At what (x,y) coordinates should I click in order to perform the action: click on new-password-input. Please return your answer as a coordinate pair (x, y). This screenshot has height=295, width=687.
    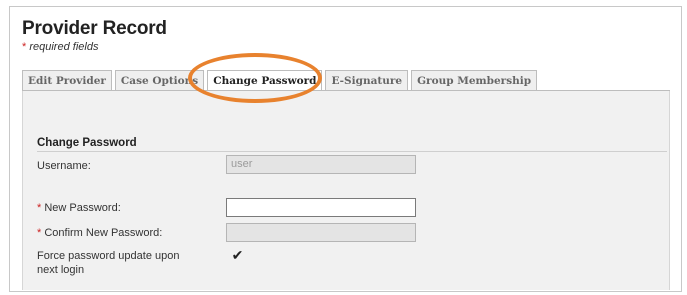
    Looking at the image, I should click on (321, 207).